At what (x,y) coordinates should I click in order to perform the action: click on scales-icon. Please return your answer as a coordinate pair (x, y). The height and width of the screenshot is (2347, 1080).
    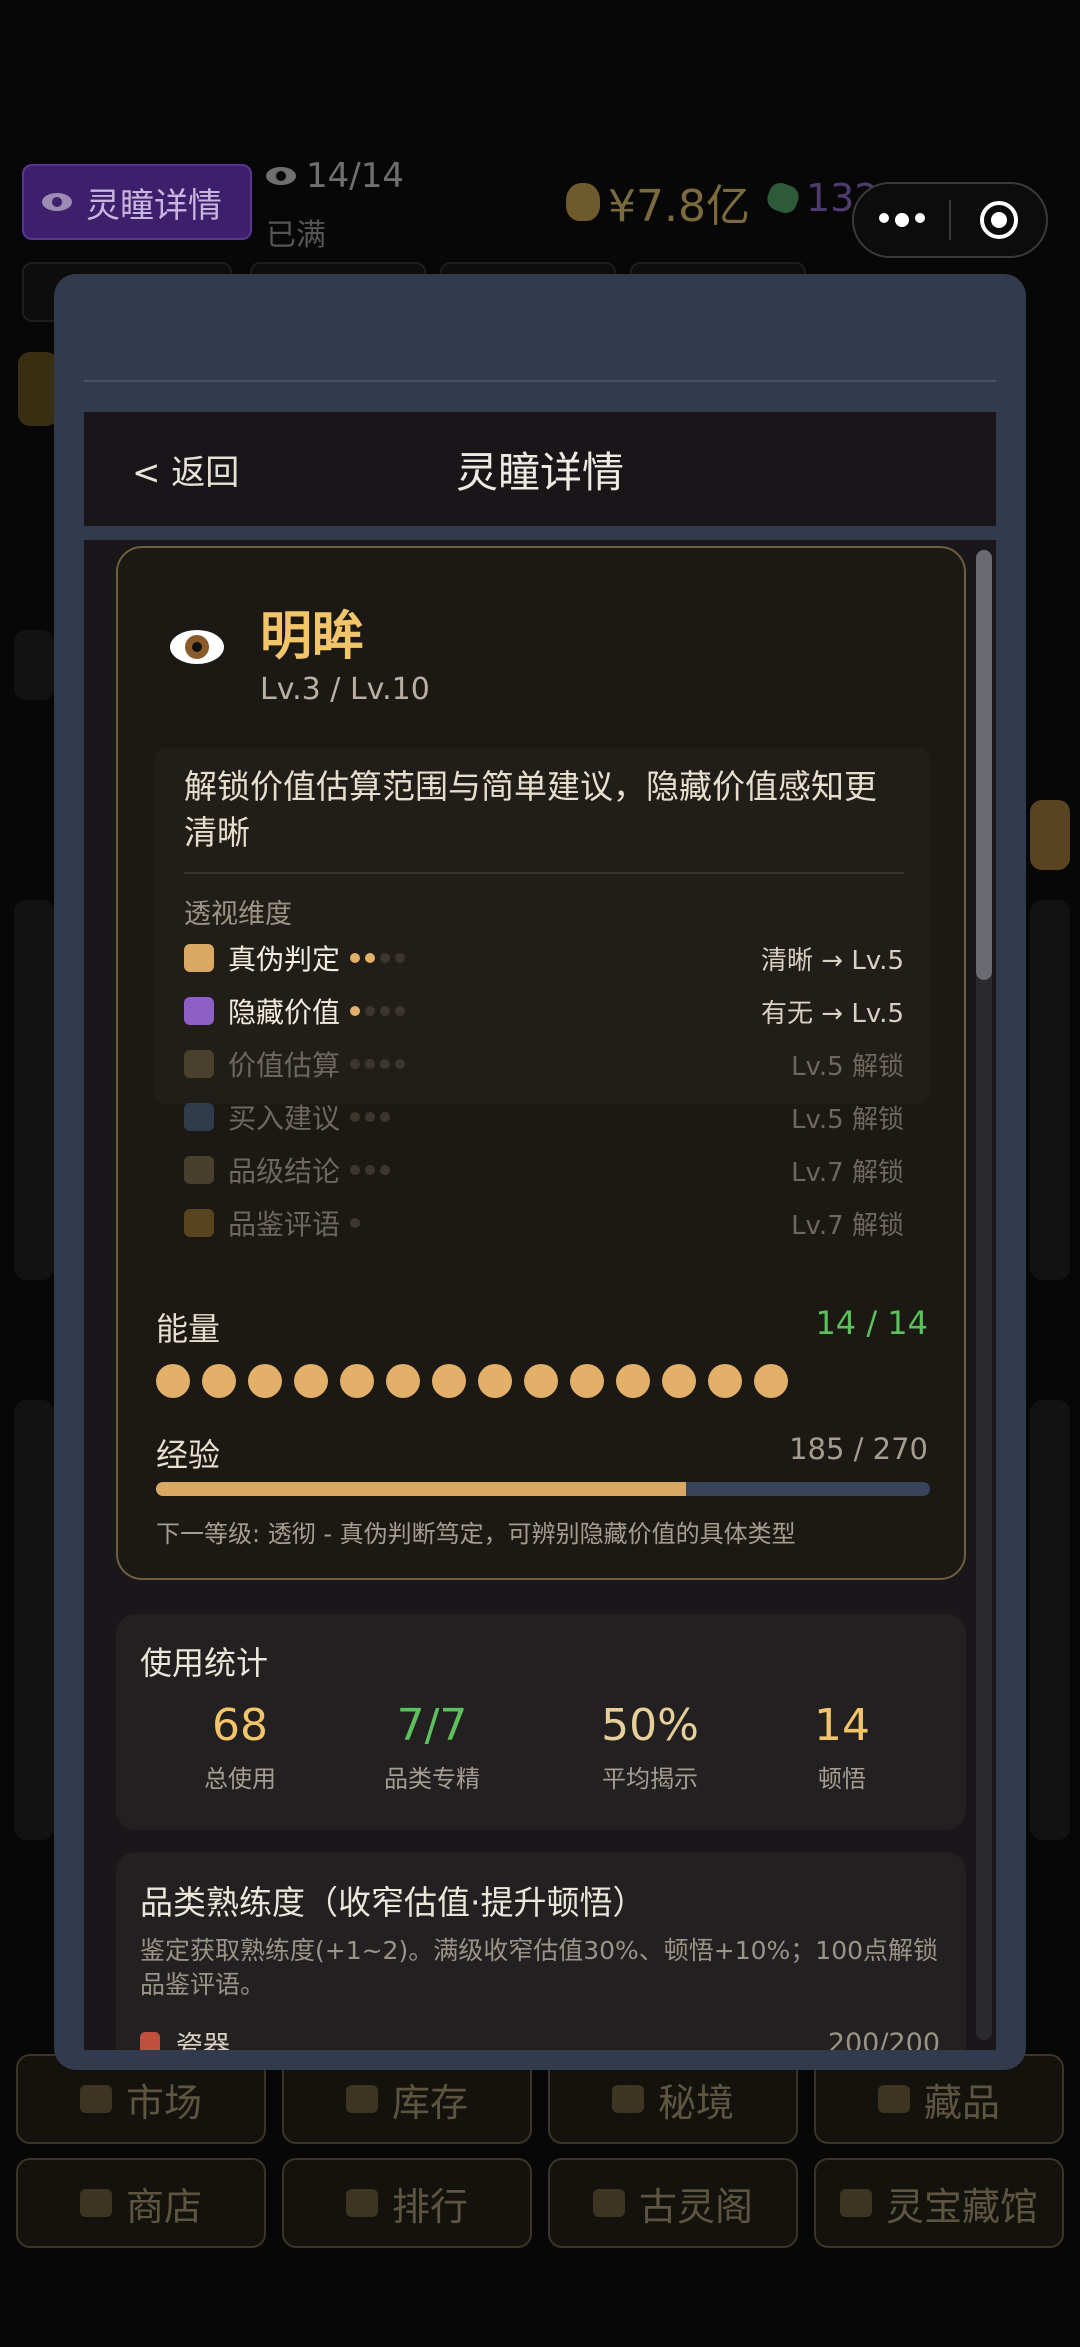
    Looking at the image, I should click on (199, 958).